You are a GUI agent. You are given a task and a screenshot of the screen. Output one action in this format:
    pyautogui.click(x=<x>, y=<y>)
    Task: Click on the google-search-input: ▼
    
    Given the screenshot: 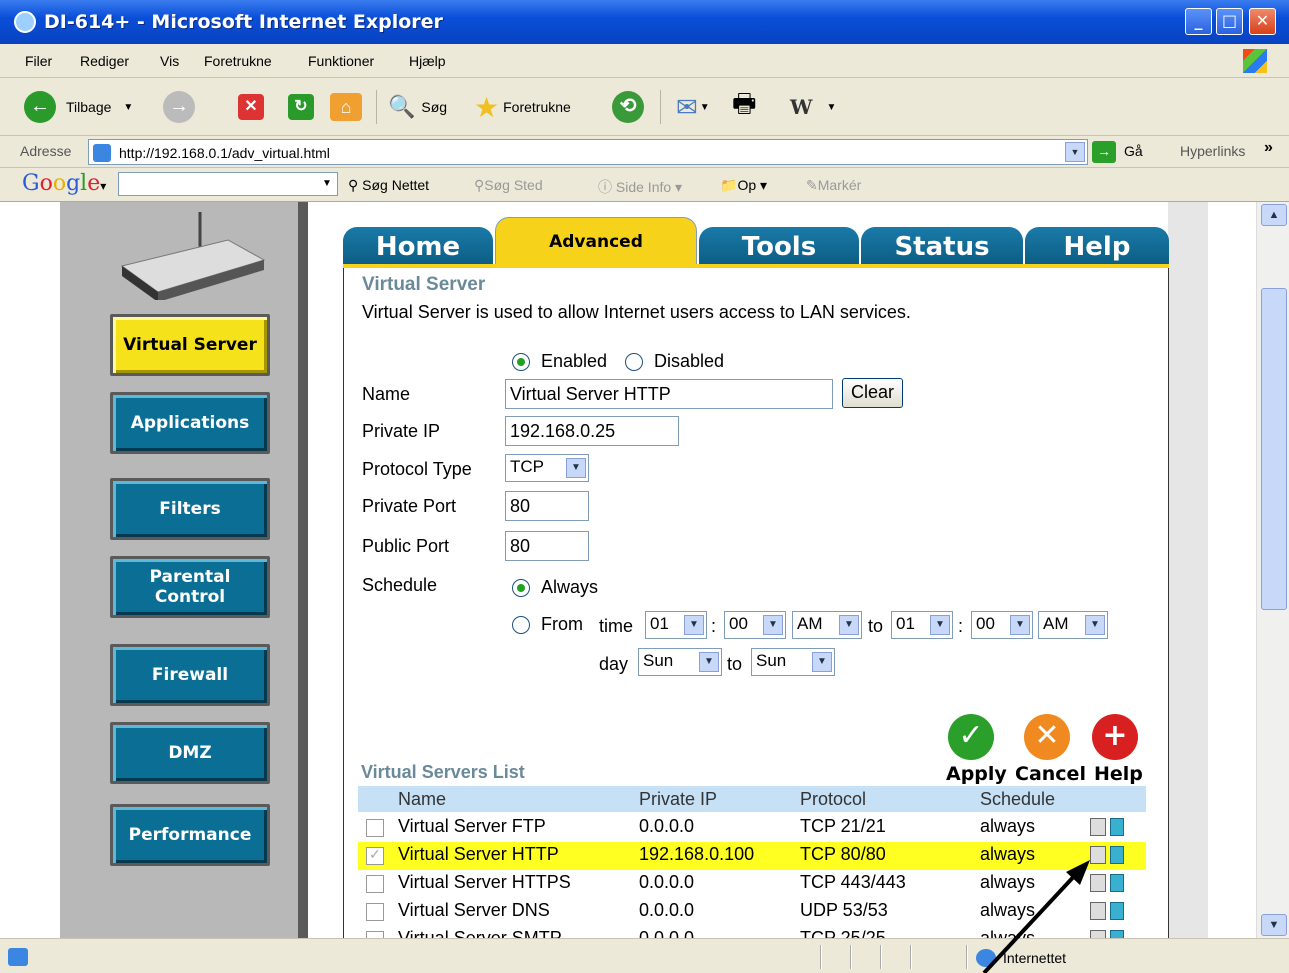 What is the action you would take?
    pyautogui.click(x=228, y=184)
    